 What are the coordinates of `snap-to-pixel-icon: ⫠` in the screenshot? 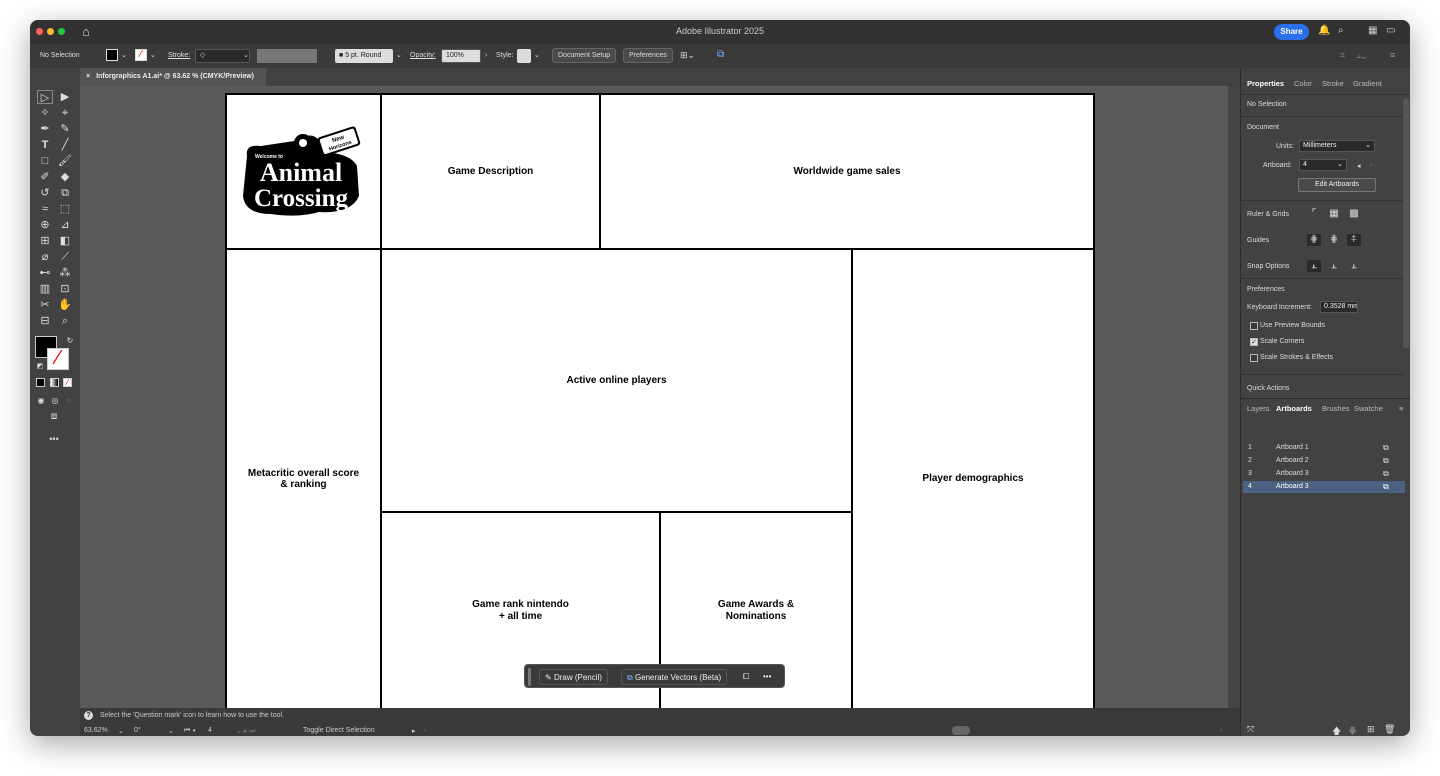 It's located at (1334, 266).